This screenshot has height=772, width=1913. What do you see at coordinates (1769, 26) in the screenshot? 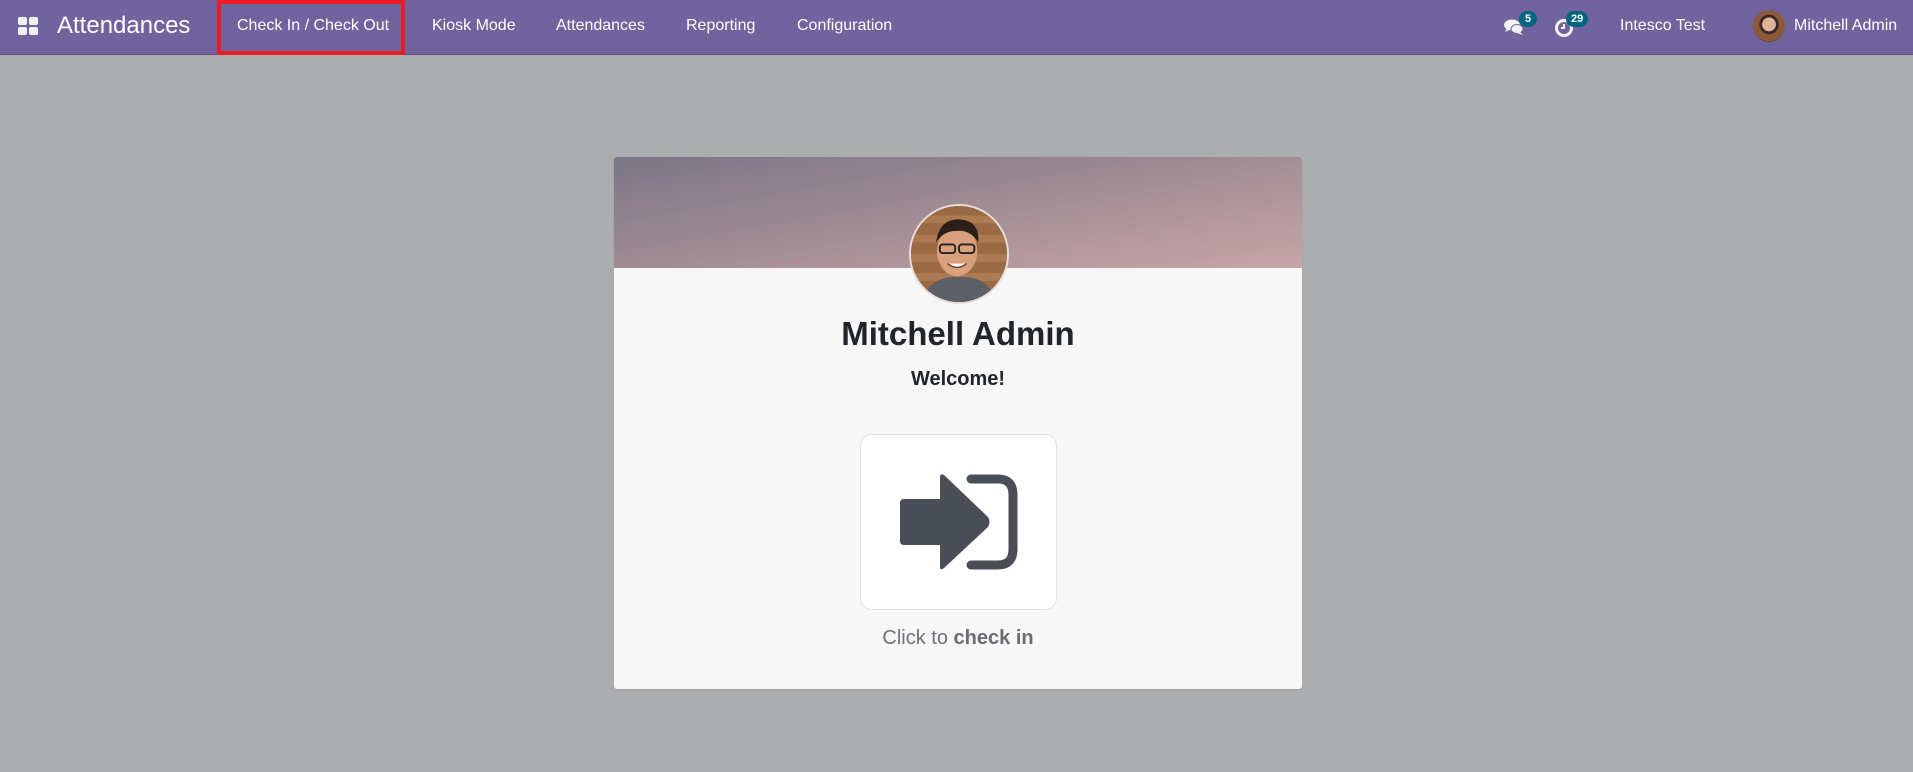
I see `user-avatar` at bounding box center [1769, 26].